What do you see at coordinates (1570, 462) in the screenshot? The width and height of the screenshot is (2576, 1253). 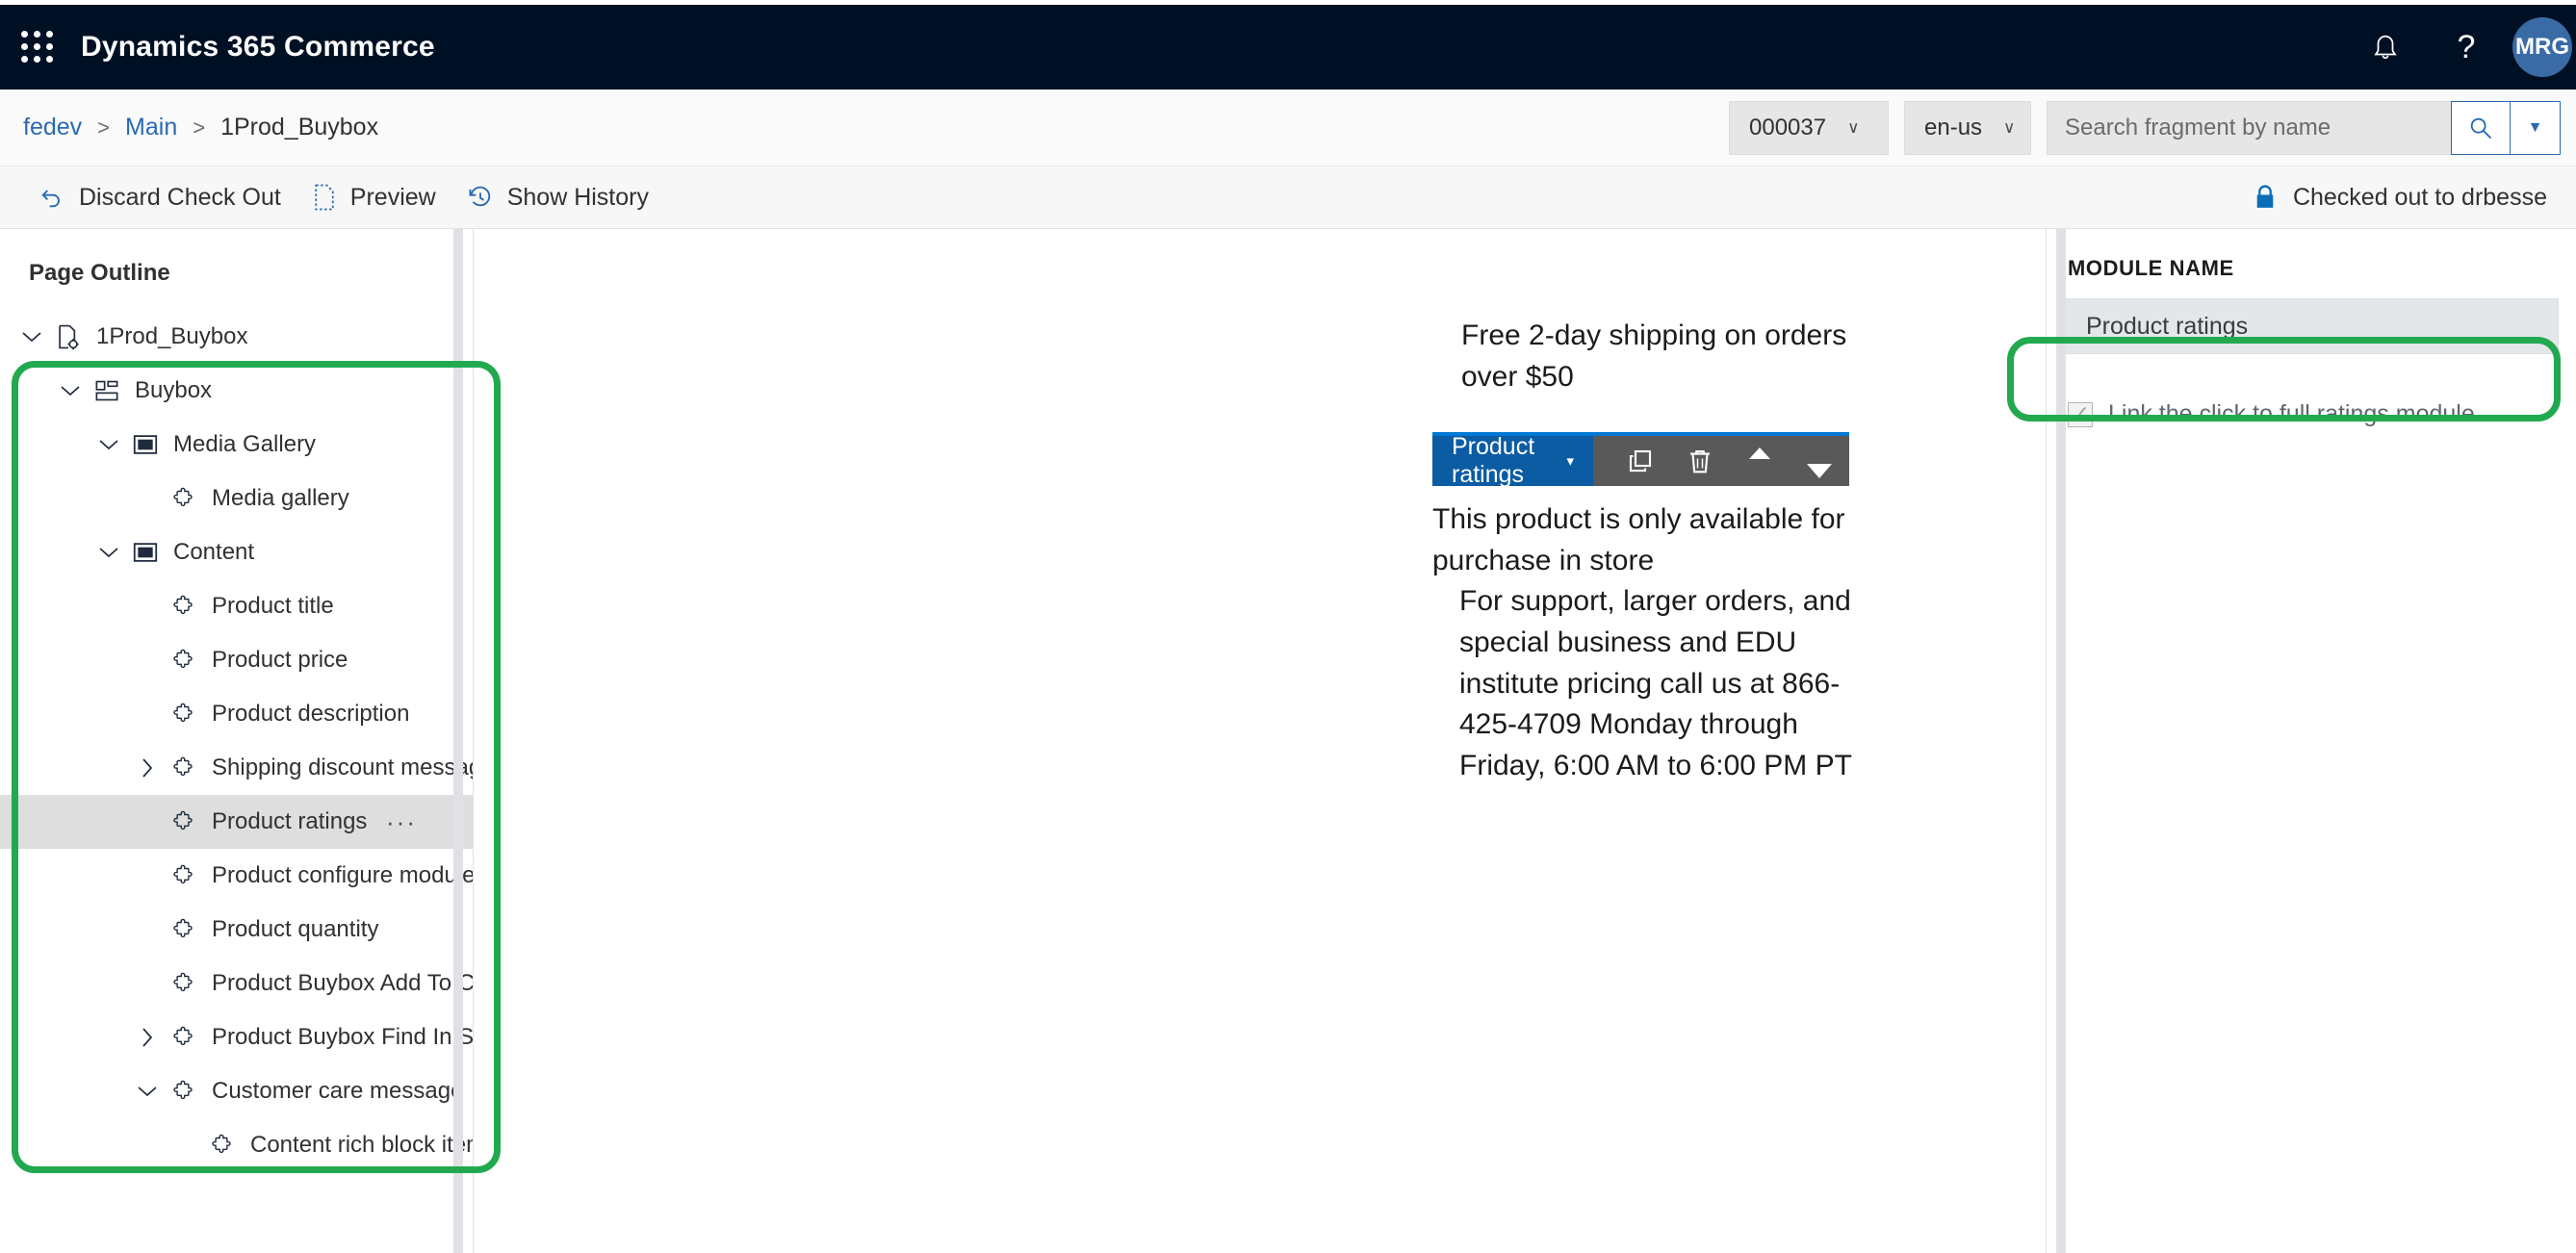 I see `caret-down-icon: ▾` at bounding box center [1570, 462].